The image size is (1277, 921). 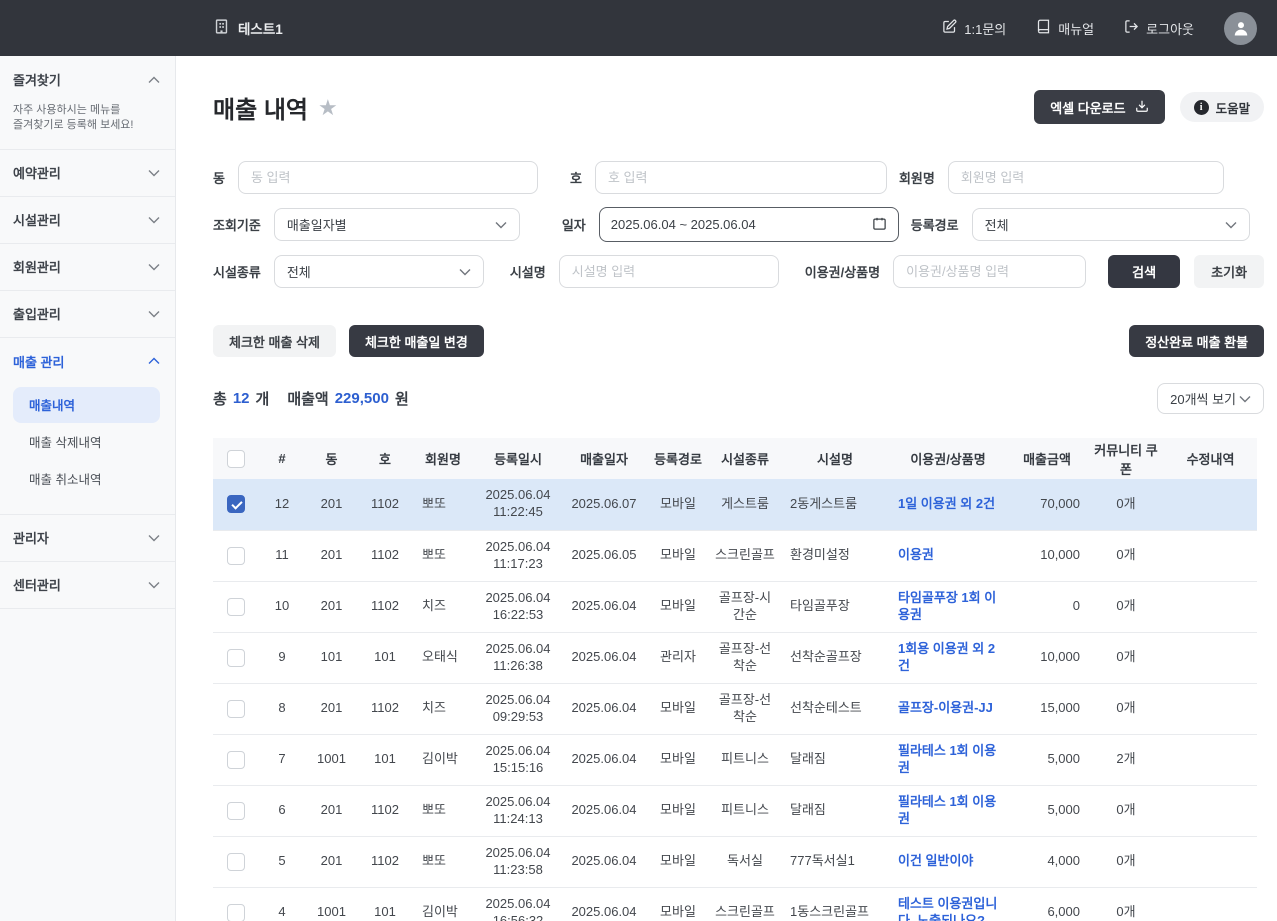 I want to click on cell-amount: 4,000, so click(x=1047, y=862).